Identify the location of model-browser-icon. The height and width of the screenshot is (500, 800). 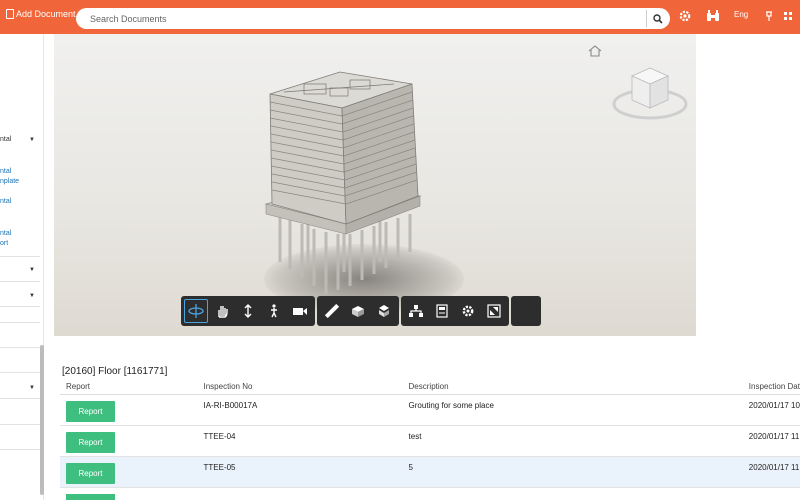
(416, 311).